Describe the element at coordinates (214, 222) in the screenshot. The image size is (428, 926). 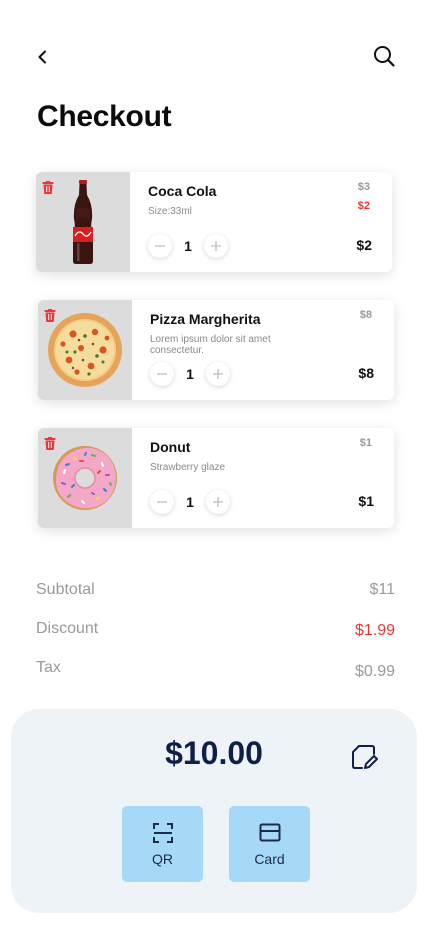
I see `cart-item-coca-cola: Coca Cola Size:33ml $3 $2 1 $2` at that location.